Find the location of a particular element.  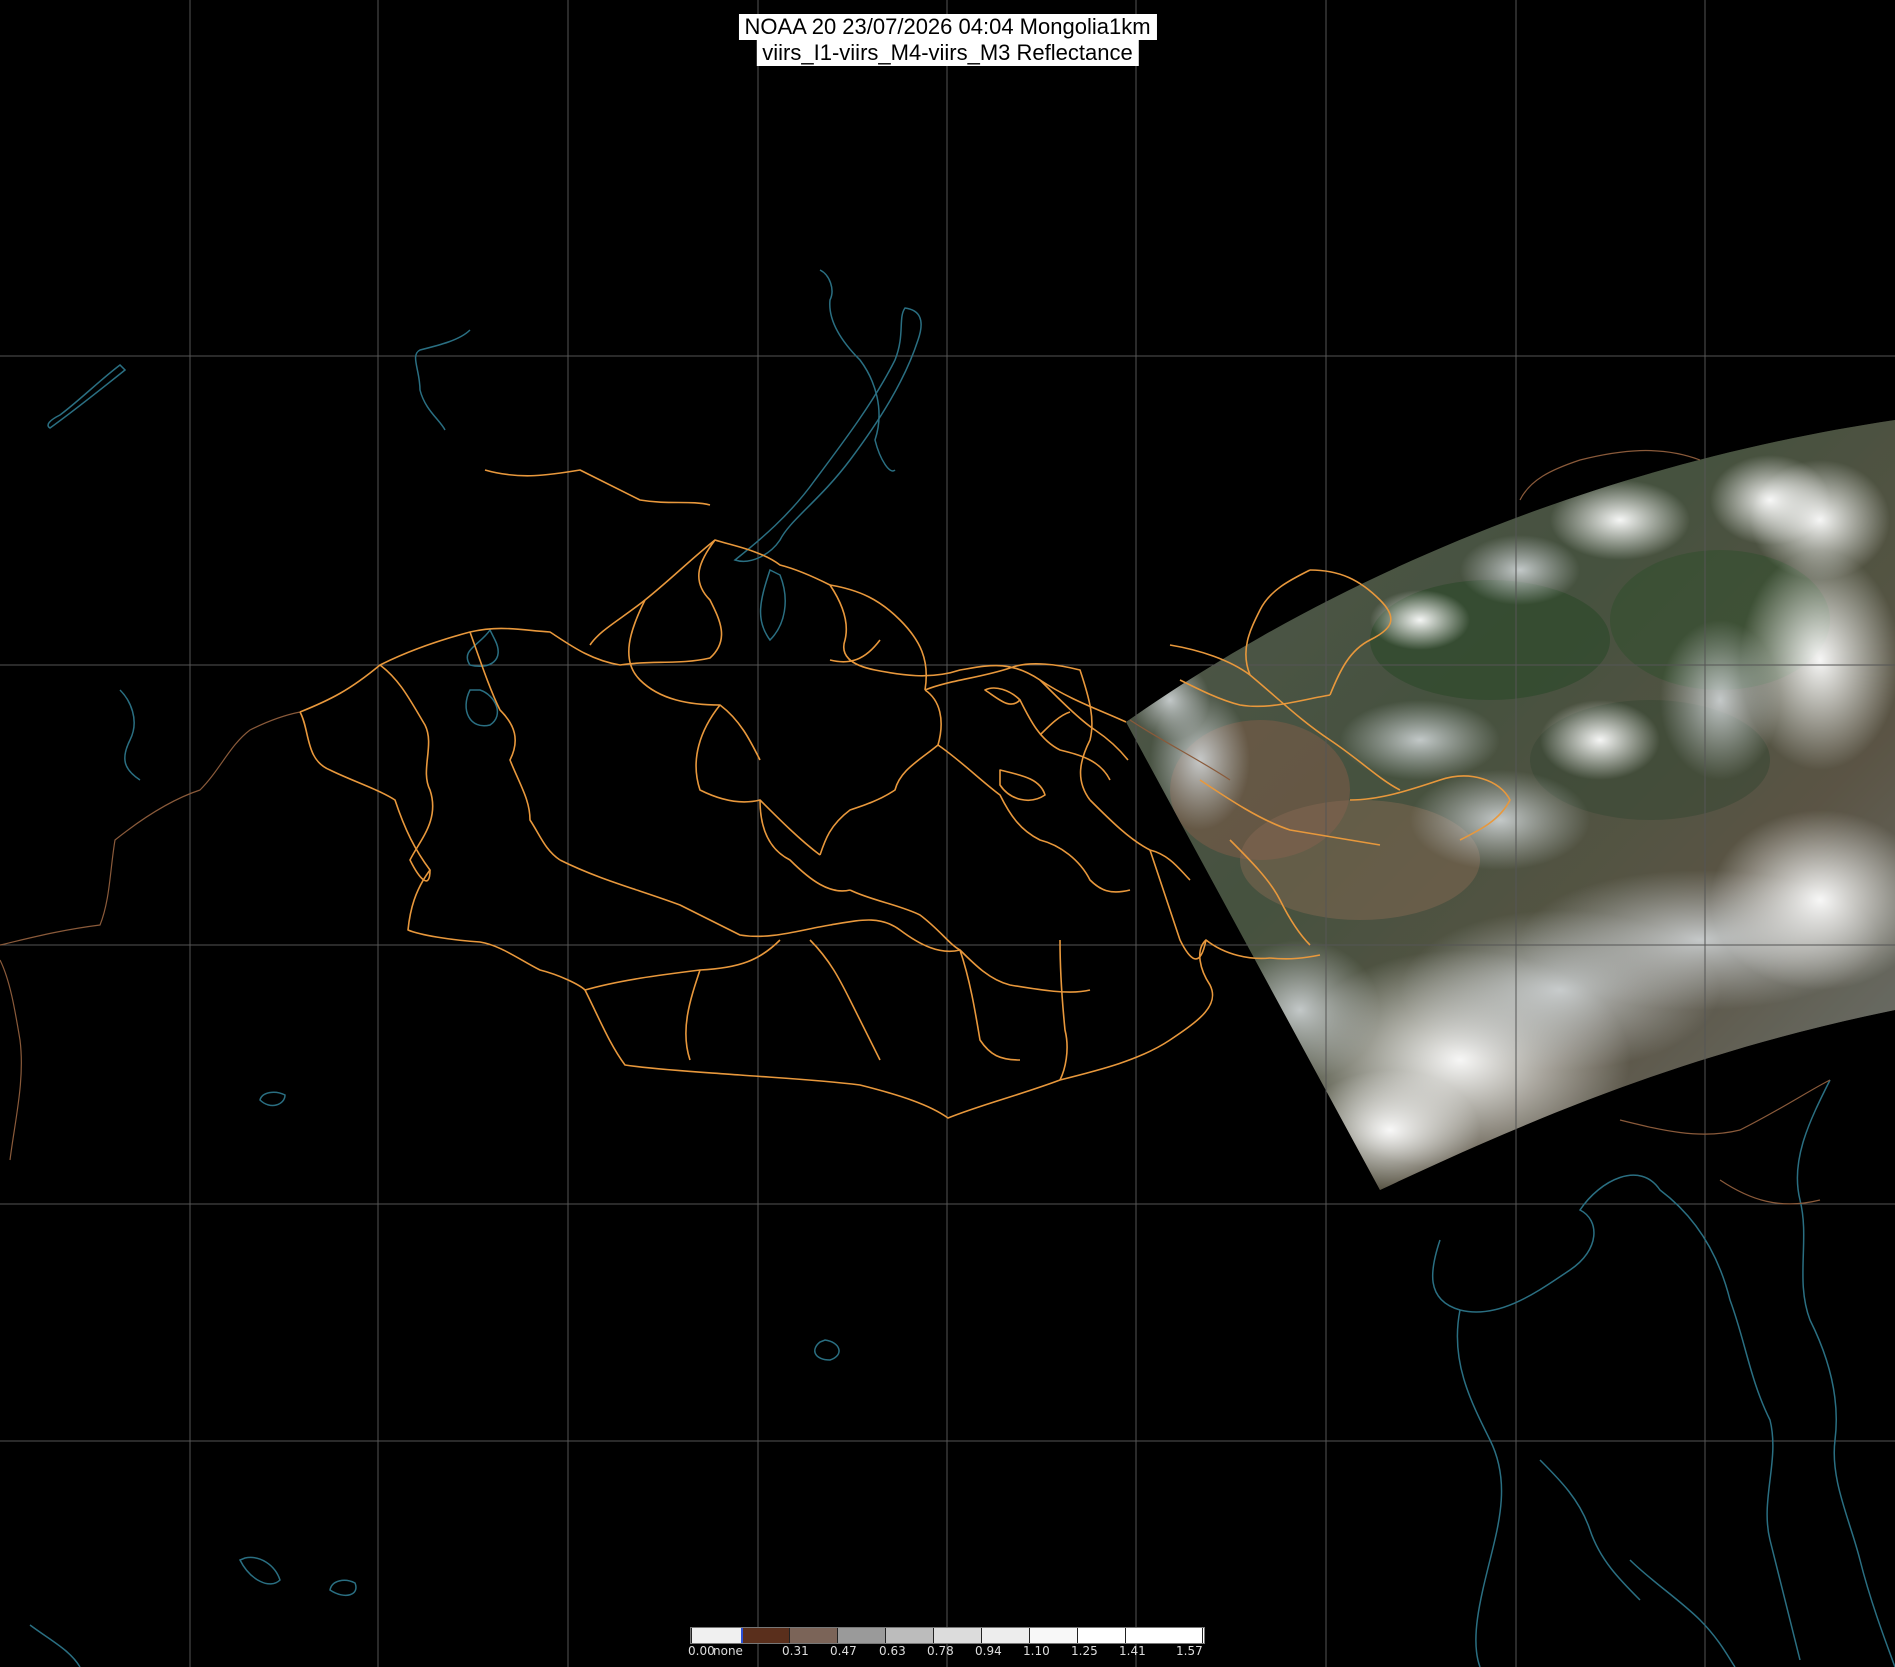

colorbar-tick-label: 1.25 is located at coordinates (1084, 1651).